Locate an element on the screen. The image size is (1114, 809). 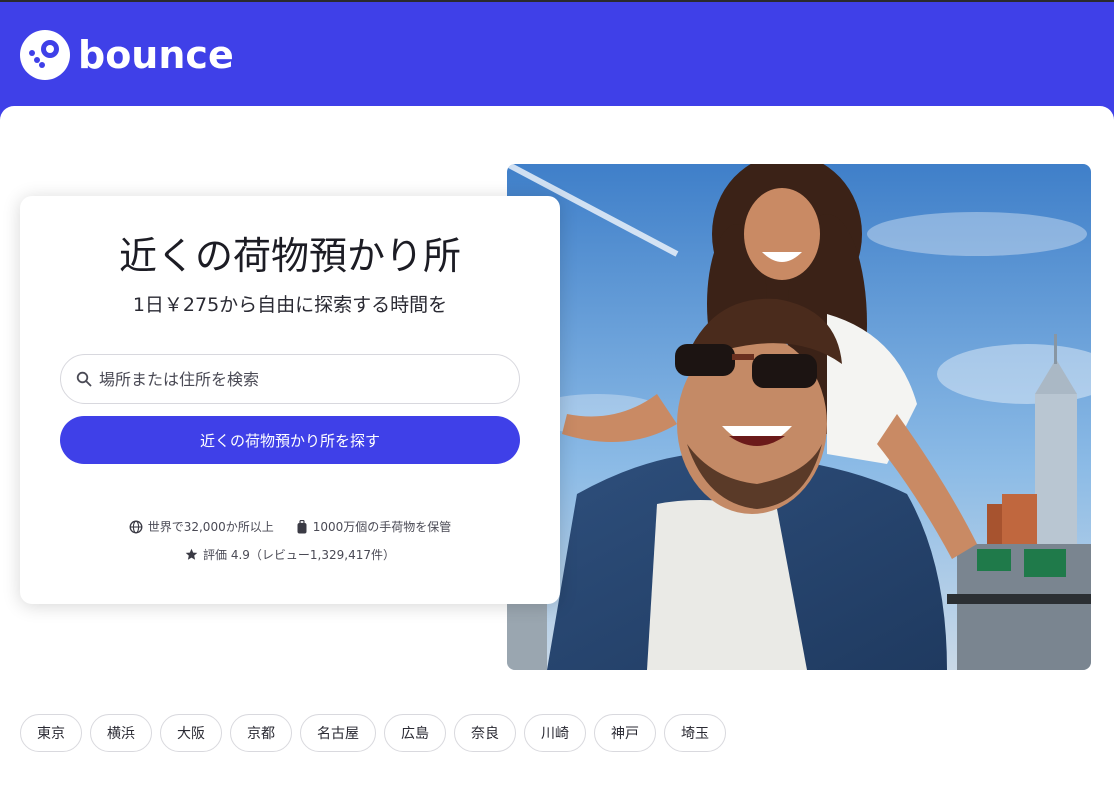
stat-locations-text: 世界で32,000か所以上 is located at coordinates (210, 527).